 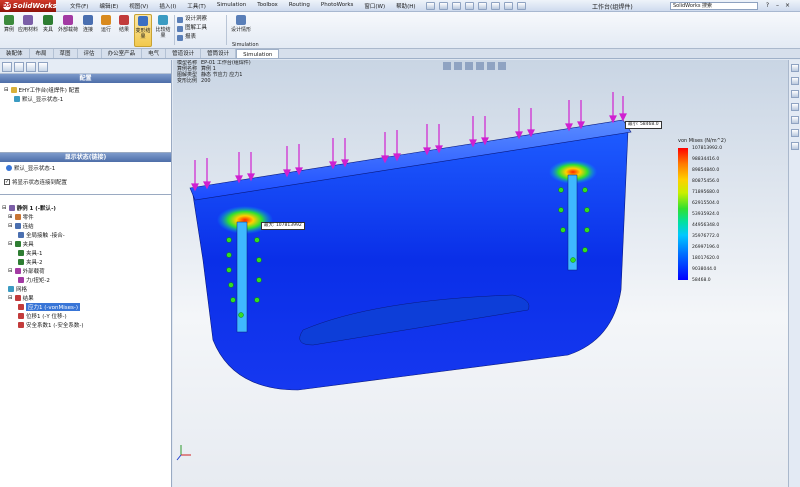 I want to click on tree-item-global-contact: 全局接触 -接合-, so click(x=41, y=235).